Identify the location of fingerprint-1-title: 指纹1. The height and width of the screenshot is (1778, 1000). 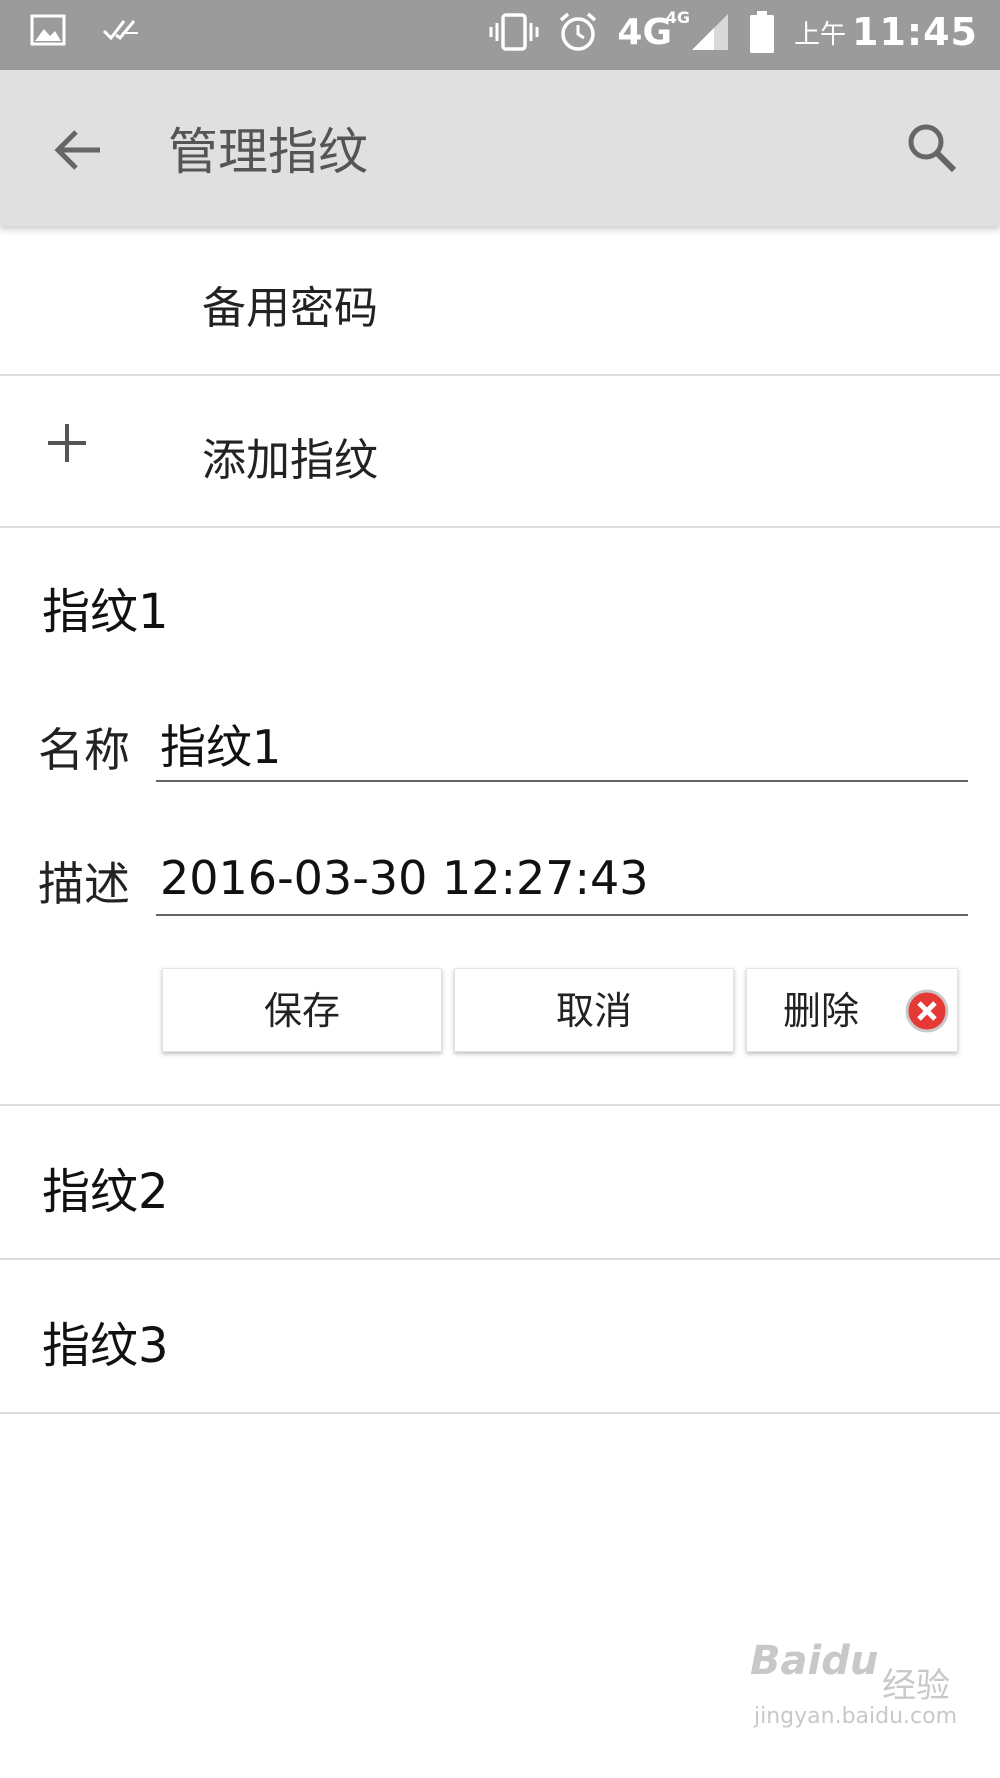
(105, 607).